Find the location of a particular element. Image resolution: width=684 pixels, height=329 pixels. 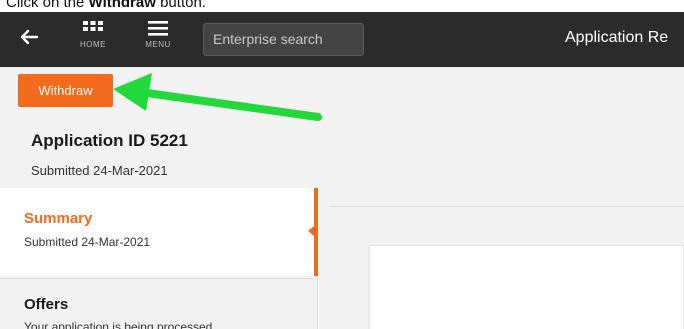

sidebar-item-summary: Summary Submitted 24-Mar-2021 is located at coordinates (159, 232).